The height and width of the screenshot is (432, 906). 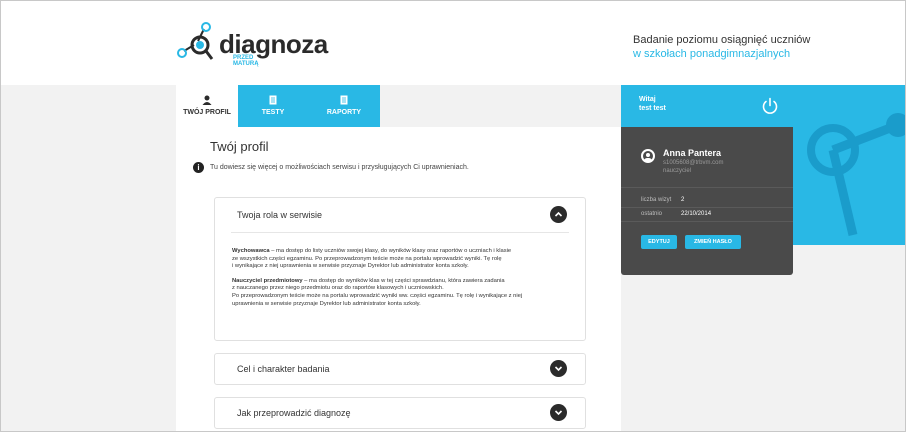 I want to click on accordion-title: Twoja rola w serwisie, so click(x=279, y=215).